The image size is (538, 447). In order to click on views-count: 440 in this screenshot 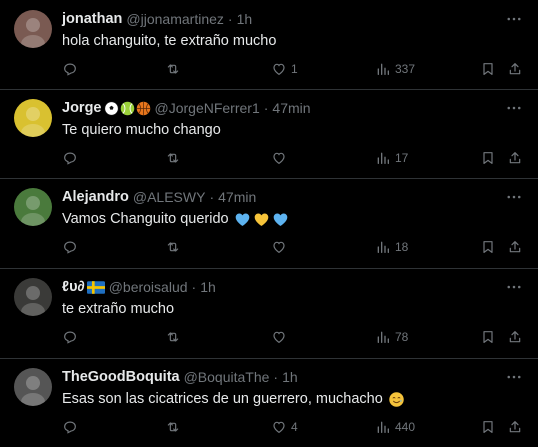, I will do `click(405, 427)`.